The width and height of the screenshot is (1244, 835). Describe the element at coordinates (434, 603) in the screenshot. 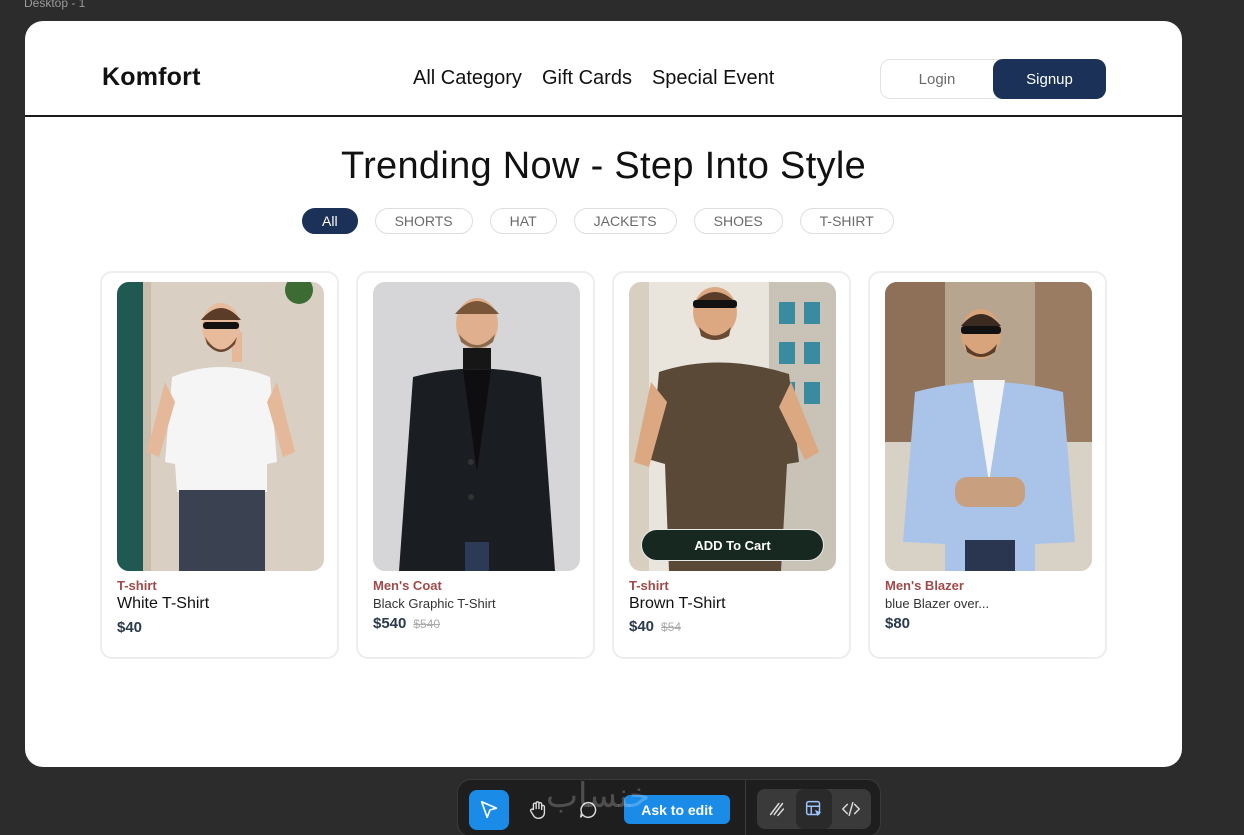

I see `product-name: Black Graphic T-Shirt` at that location.